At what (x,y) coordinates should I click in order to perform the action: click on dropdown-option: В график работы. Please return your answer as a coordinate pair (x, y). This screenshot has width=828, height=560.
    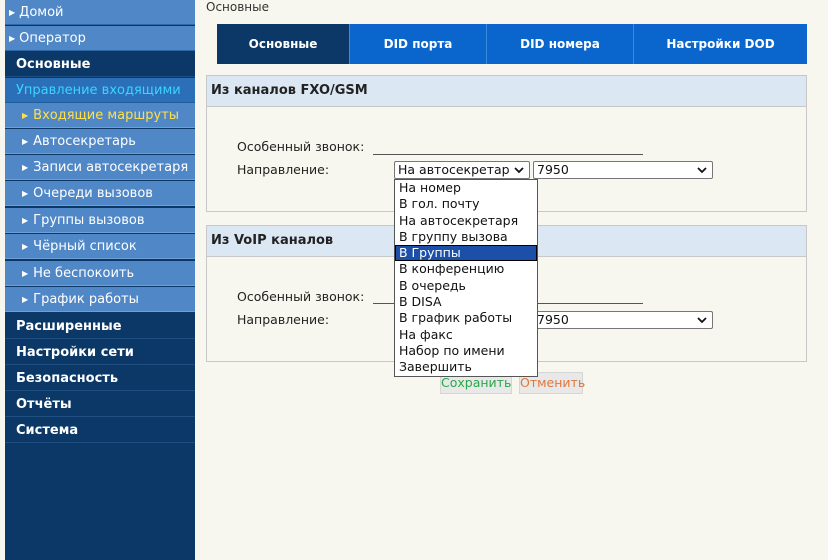
    Looking at the image, I should click on (466, 318).